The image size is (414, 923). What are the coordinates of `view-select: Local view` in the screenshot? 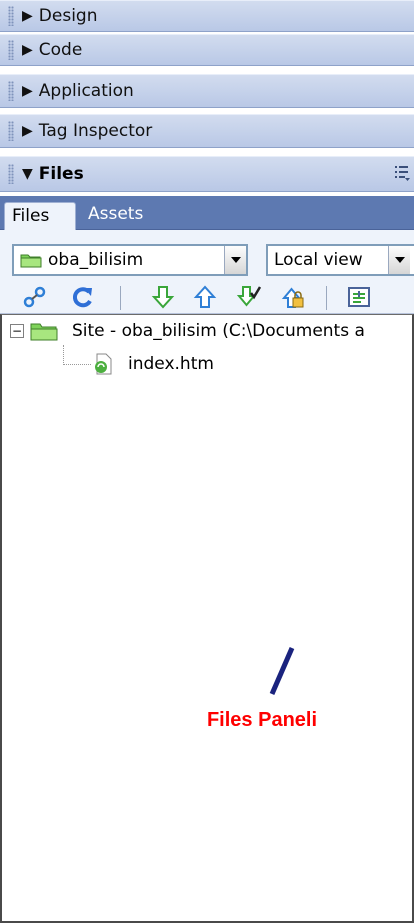 It's located at (340, 260).